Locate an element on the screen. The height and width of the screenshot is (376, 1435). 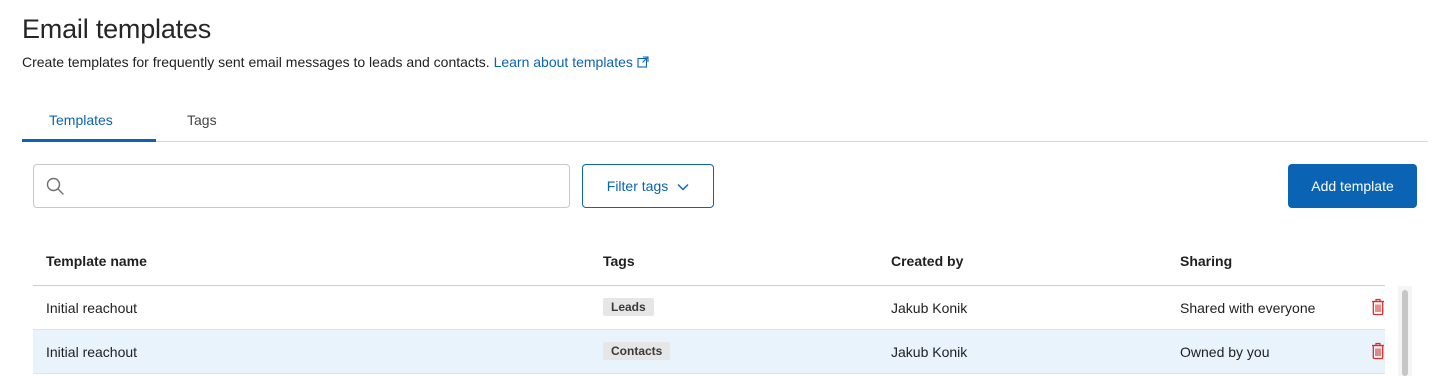
external-link-icon is located at coordinates (643, 63).